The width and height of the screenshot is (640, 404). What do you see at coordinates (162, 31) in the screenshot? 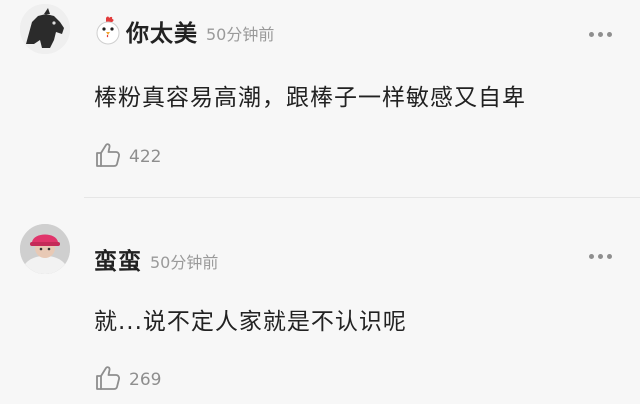
I see `username: 你太美` at bounding box center [162, 31].